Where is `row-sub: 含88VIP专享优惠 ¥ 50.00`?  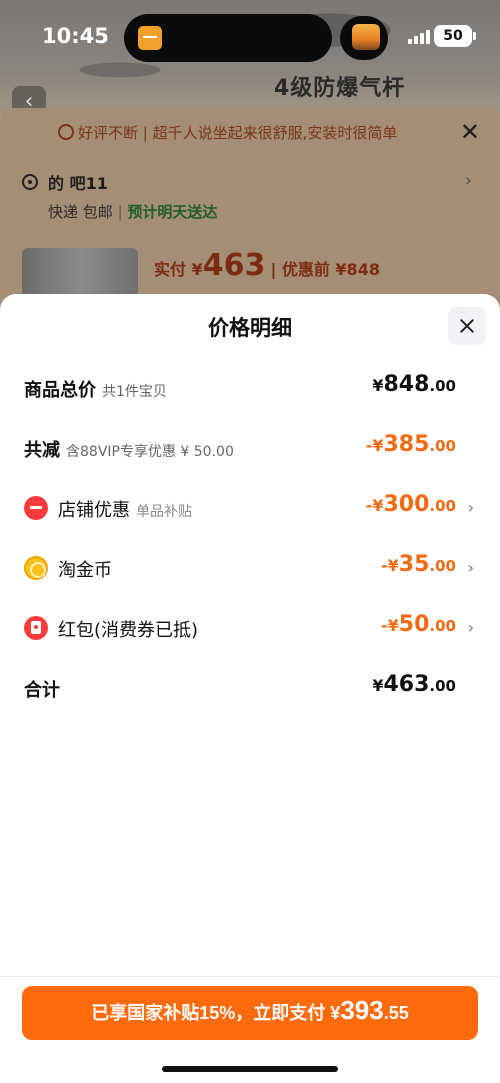
row-sub: 含88VIP专享优惠 ¥ 50.00 is located at coordinates (150, 452).